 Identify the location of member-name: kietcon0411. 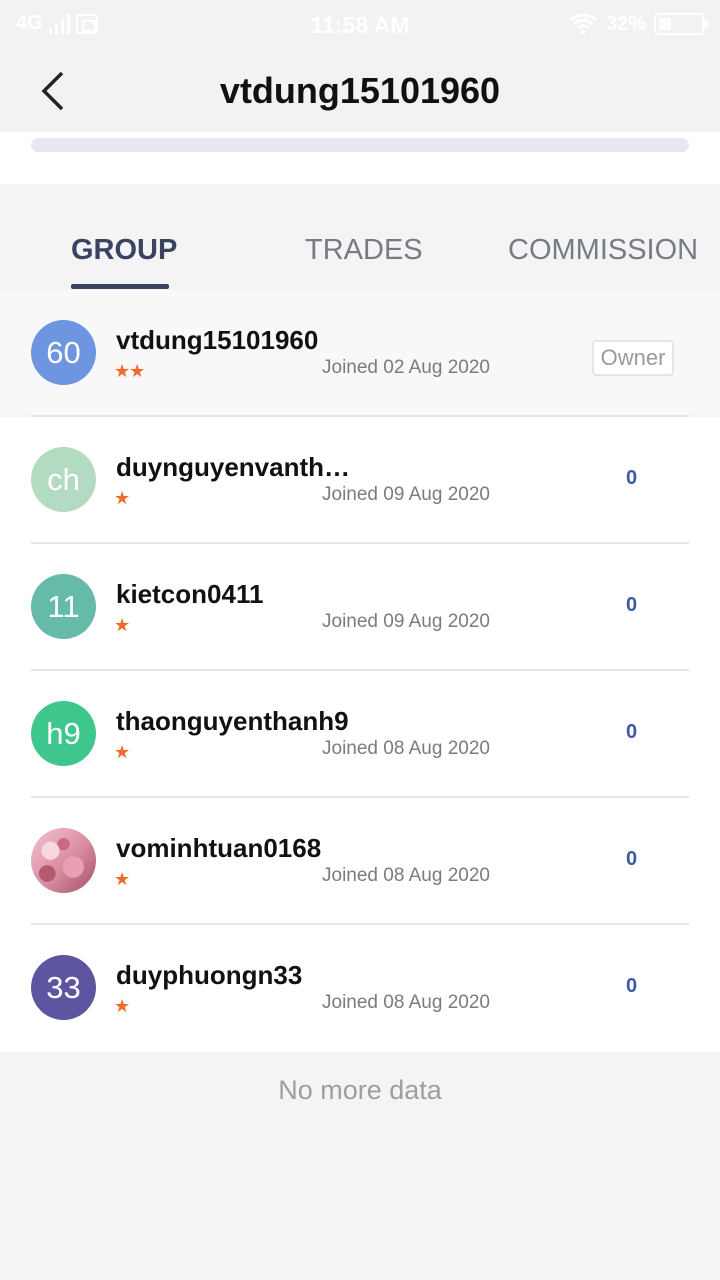
(190, 594).